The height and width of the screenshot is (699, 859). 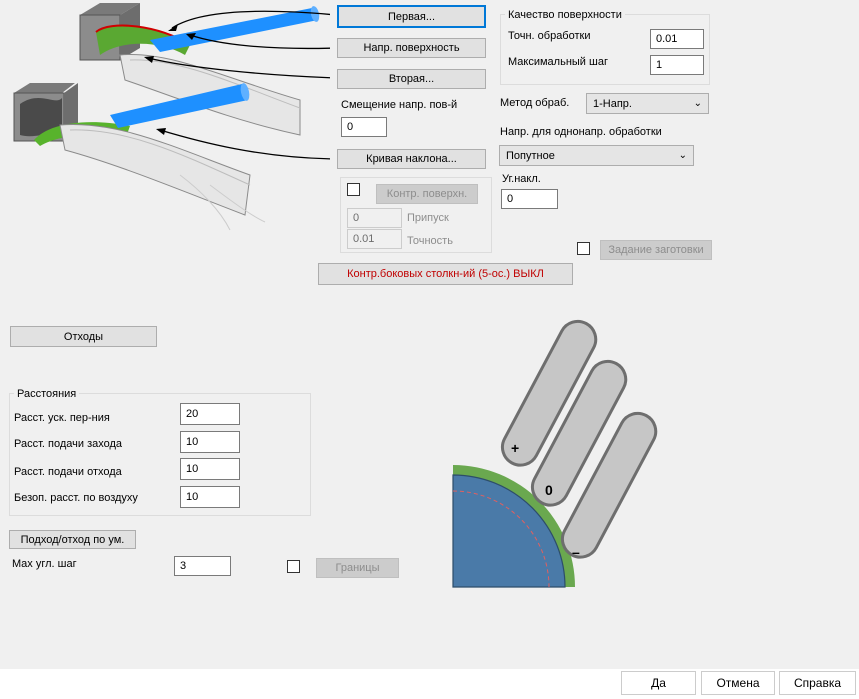 I want to click on method-select: 1-Напр. ⌄, so click(x=647, y=103).